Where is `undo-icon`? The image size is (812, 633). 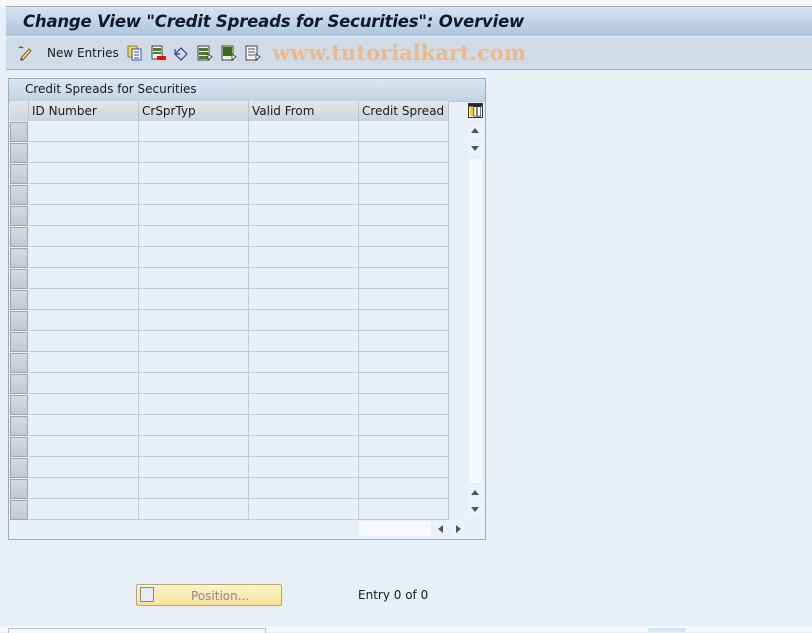
undo-icon is located at coordinates (181, 53).